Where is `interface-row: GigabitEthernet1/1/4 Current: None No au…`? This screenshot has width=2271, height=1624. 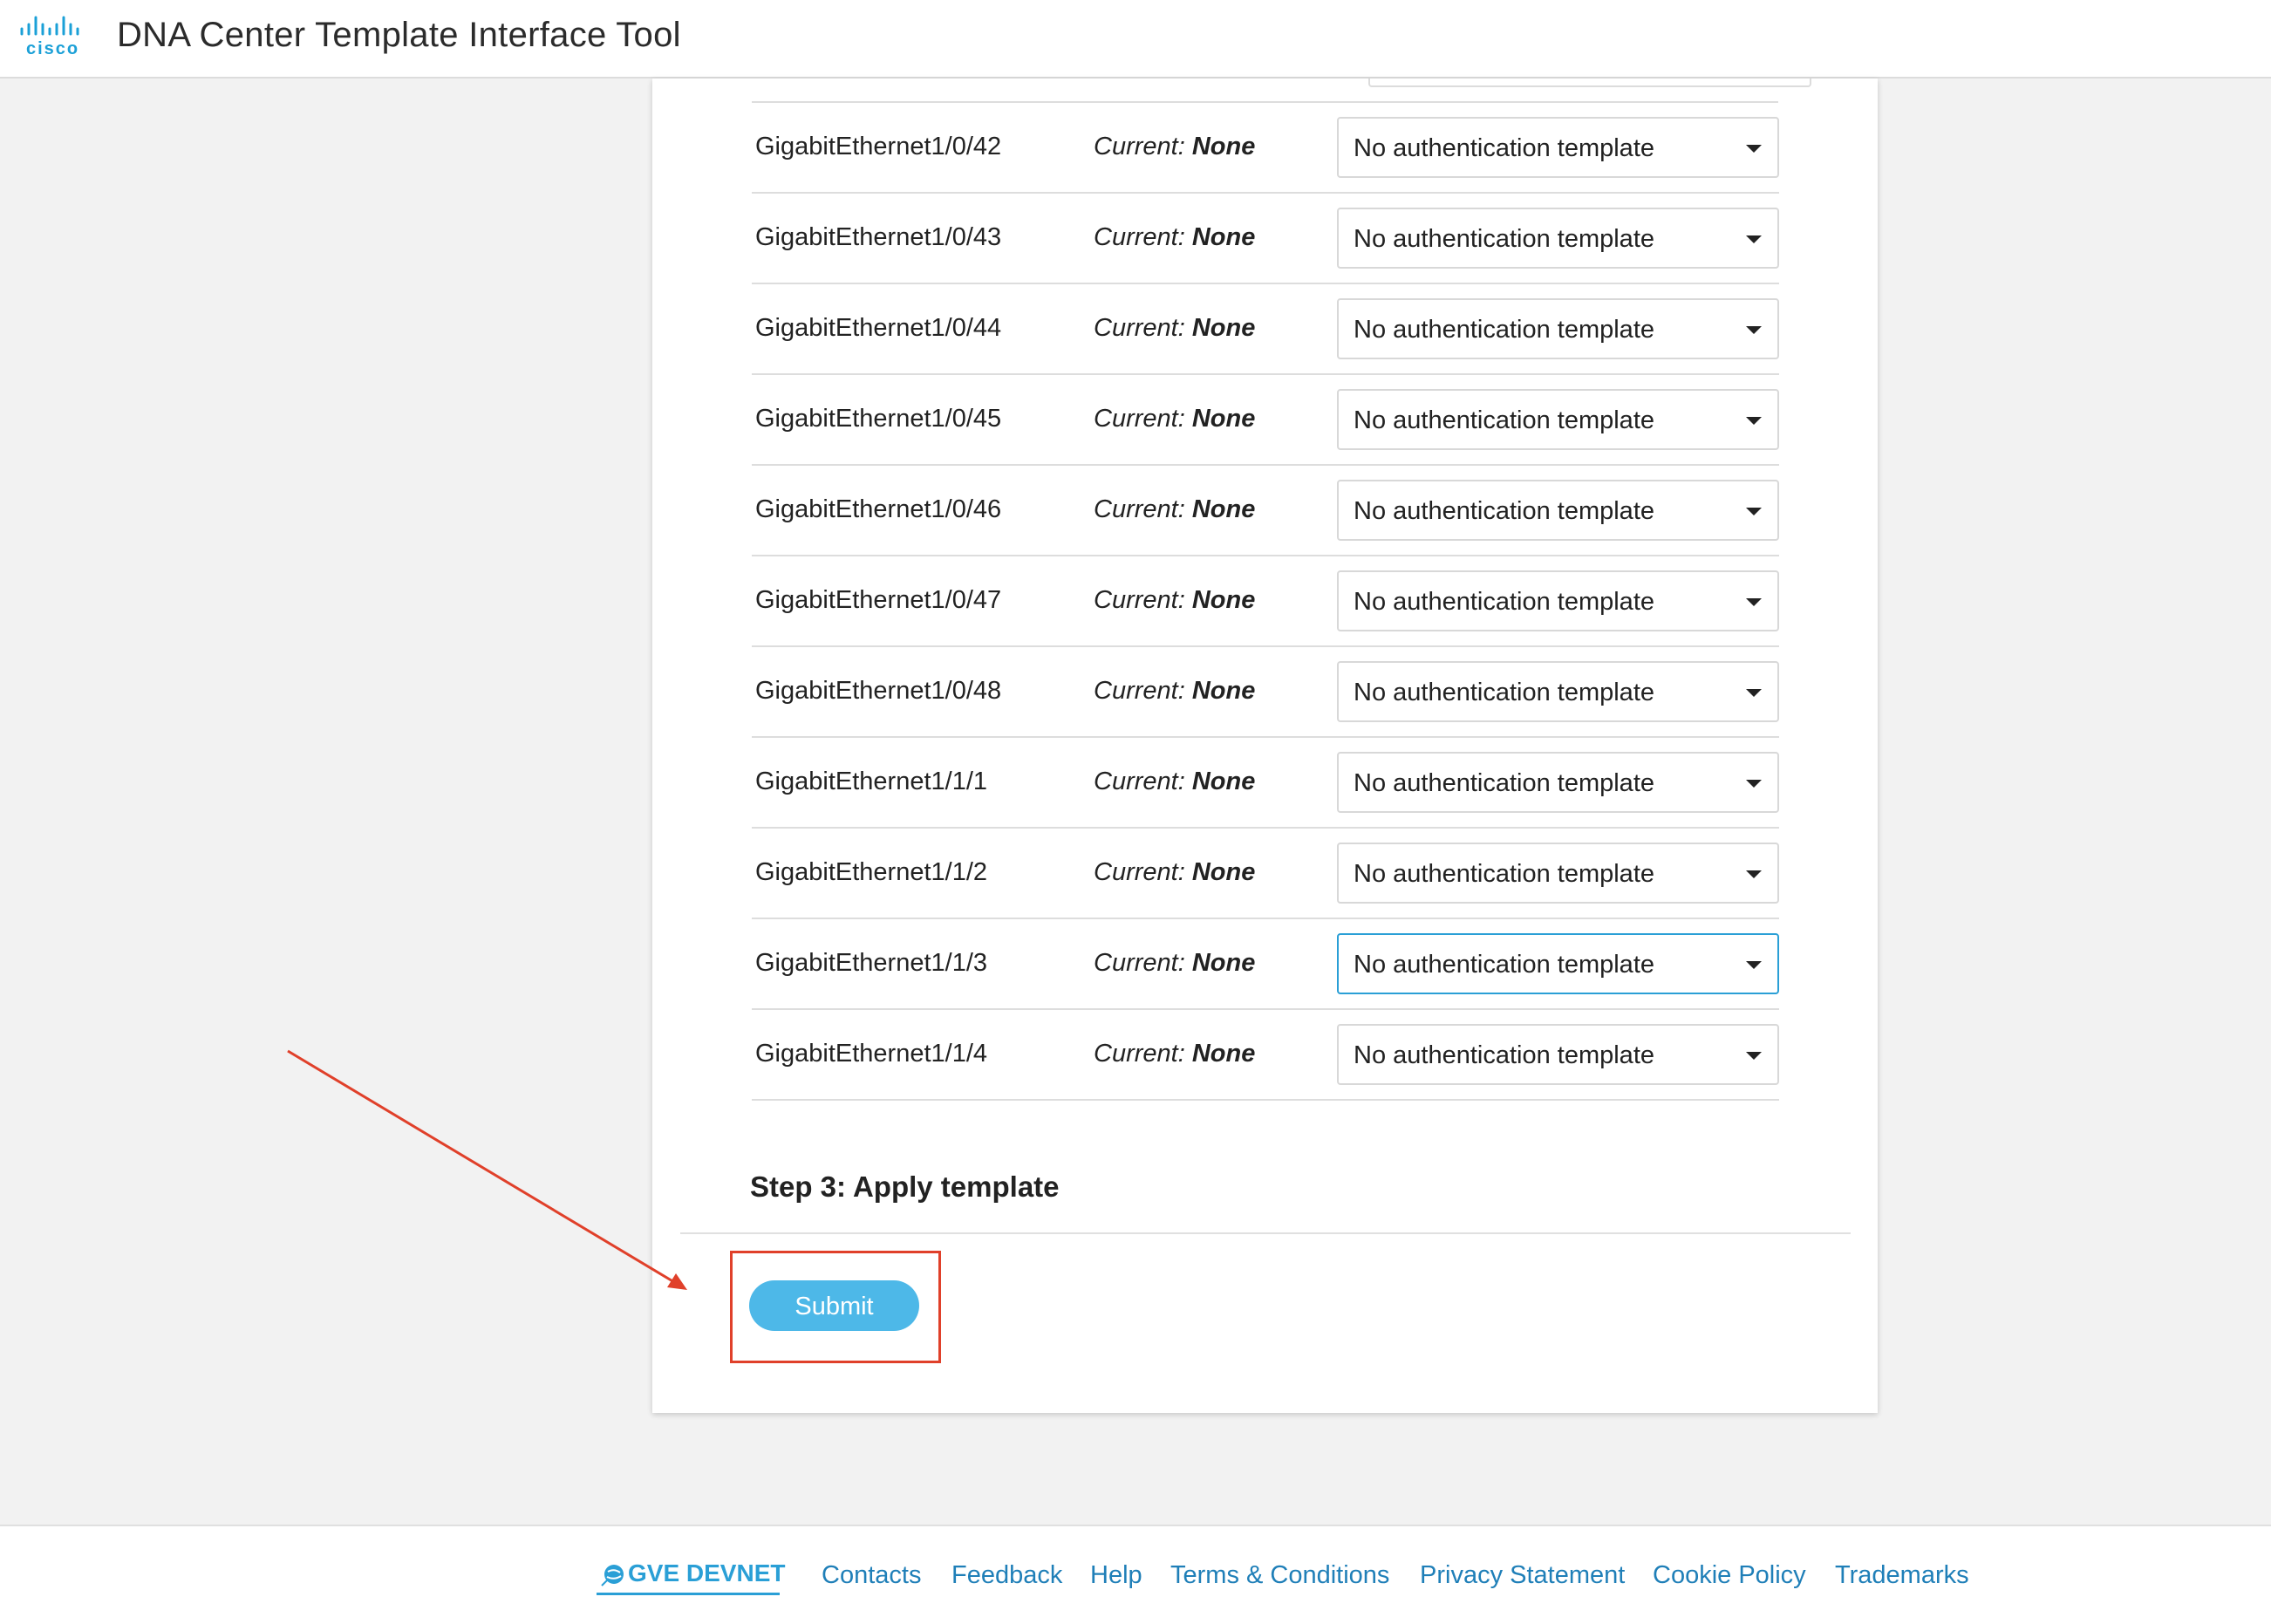
interface-row: GigabitEthernet1/1/4 Current: None No au… is located at coordinates (1265, 1055).